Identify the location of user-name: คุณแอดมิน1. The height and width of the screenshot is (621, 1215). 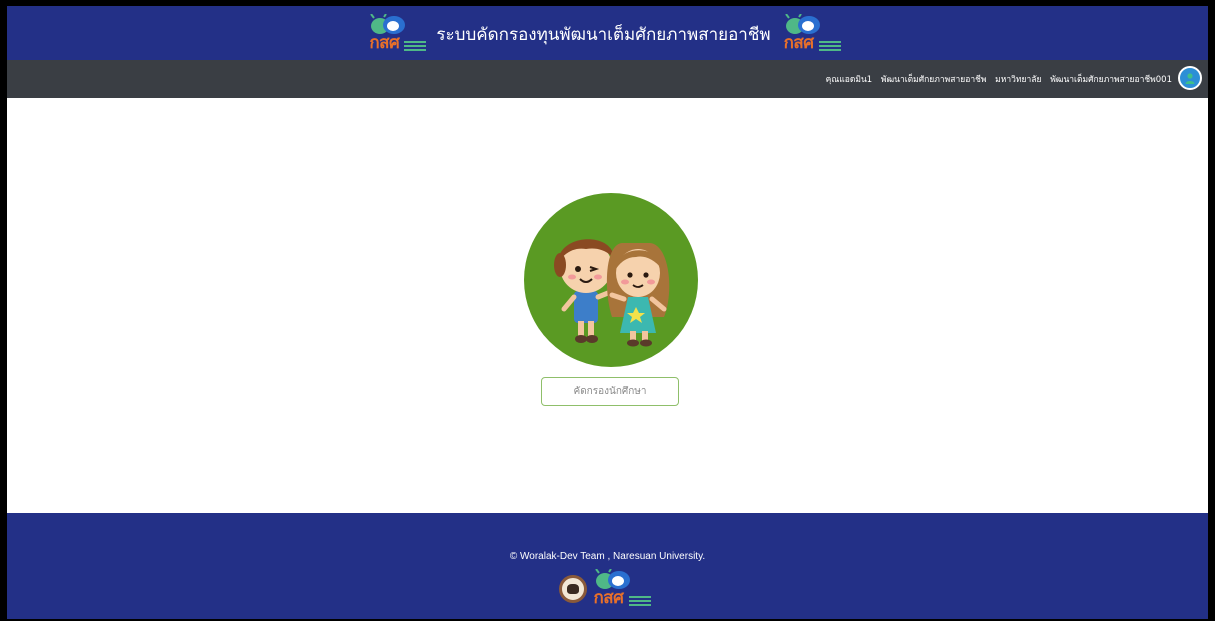
(849, 80).